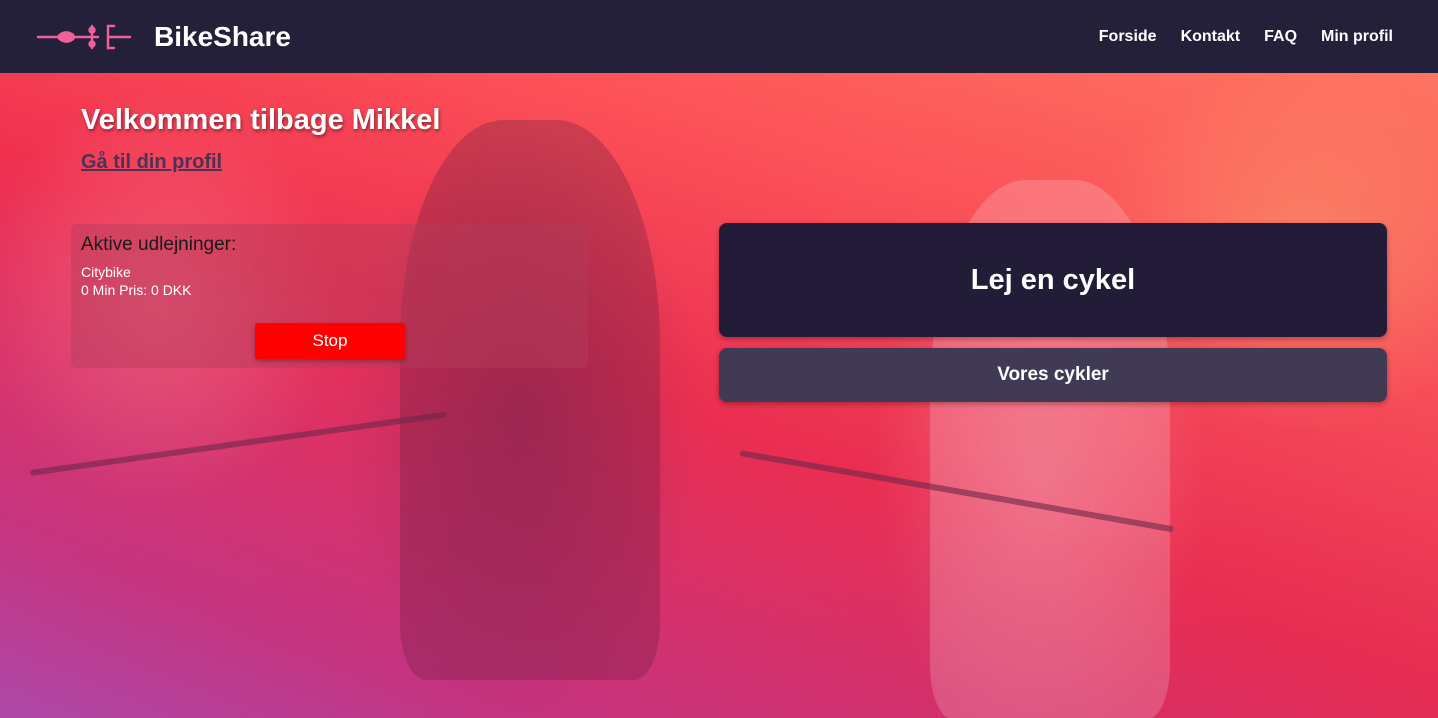 Image resolution: width=1438 pixels, height=718 pixels. I want to click on top-navbar: BikeShare Forside Kontakt FAQ Min profil, so click(719, 36).